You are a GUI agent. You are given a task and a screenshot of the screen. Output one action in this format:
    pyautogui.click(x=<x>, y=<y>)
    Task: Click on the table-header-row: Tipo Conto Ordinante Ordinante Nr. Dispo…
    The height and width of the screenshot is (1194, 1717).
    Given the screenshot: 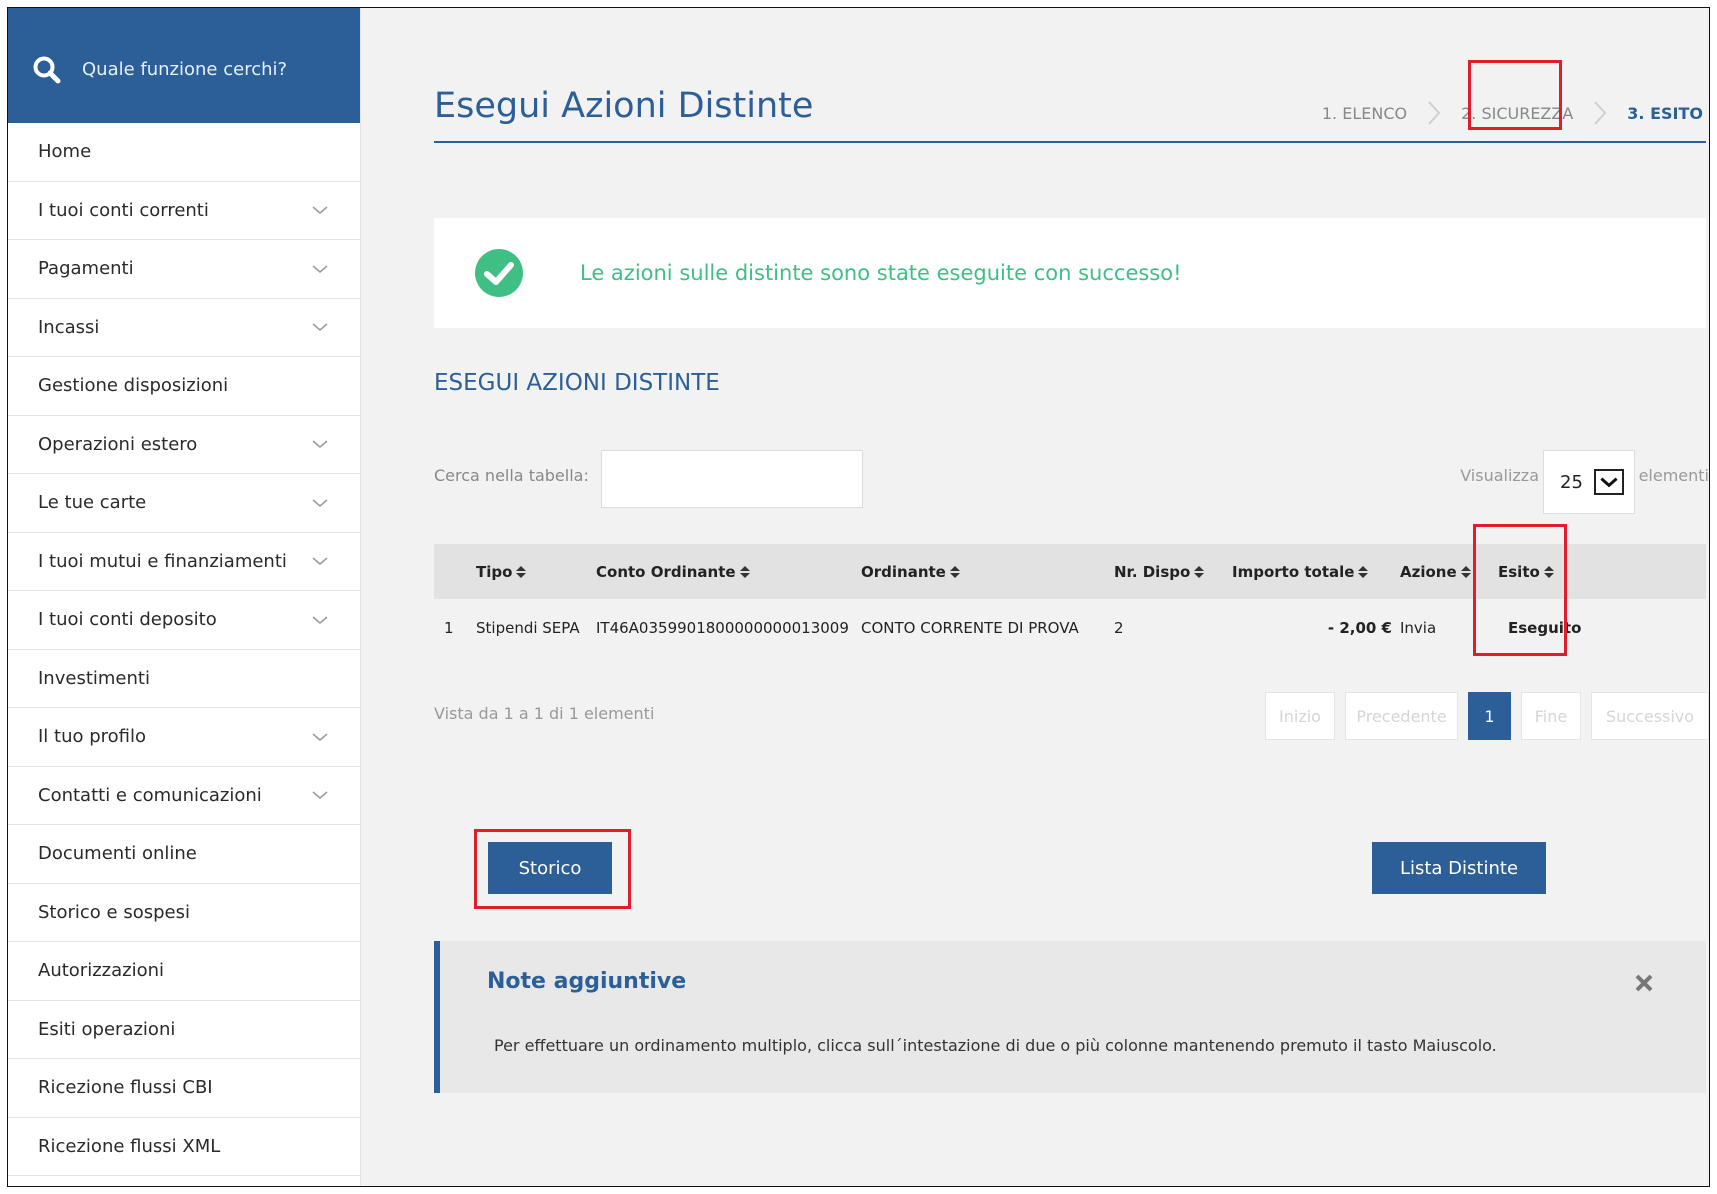 What is the action you would take?
    pyautogui.click(x=1070, y=571)
    